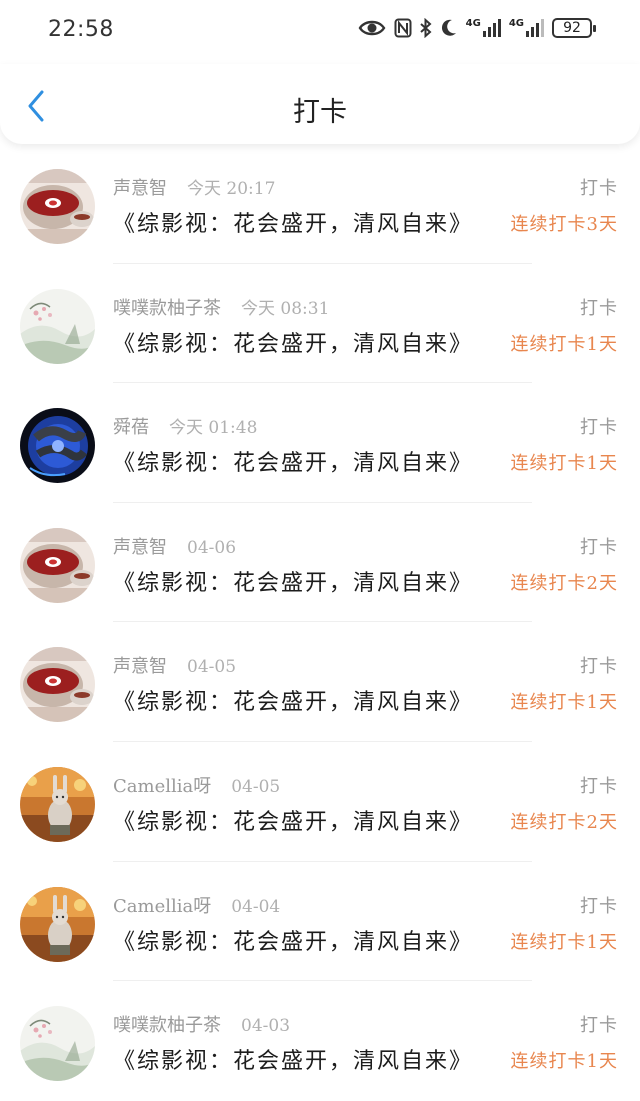  Describe the element at coordinates (425, 28) in the screenshot. I see `bluetooth-icon` at that location.